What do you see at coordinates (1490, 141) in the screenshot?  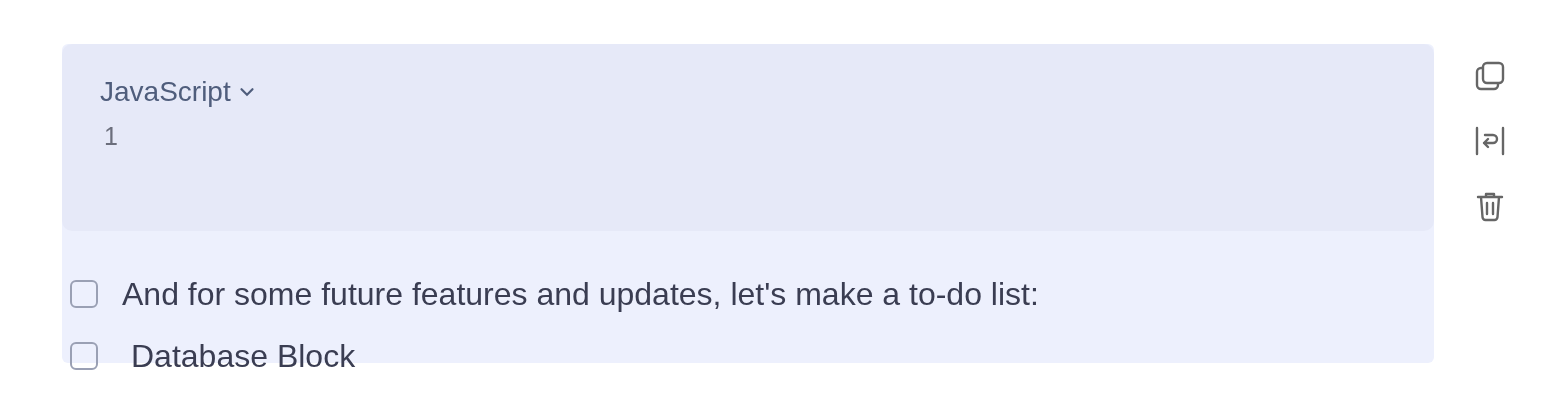 I see `wrap-icon` at bounding box center [1490, 141].